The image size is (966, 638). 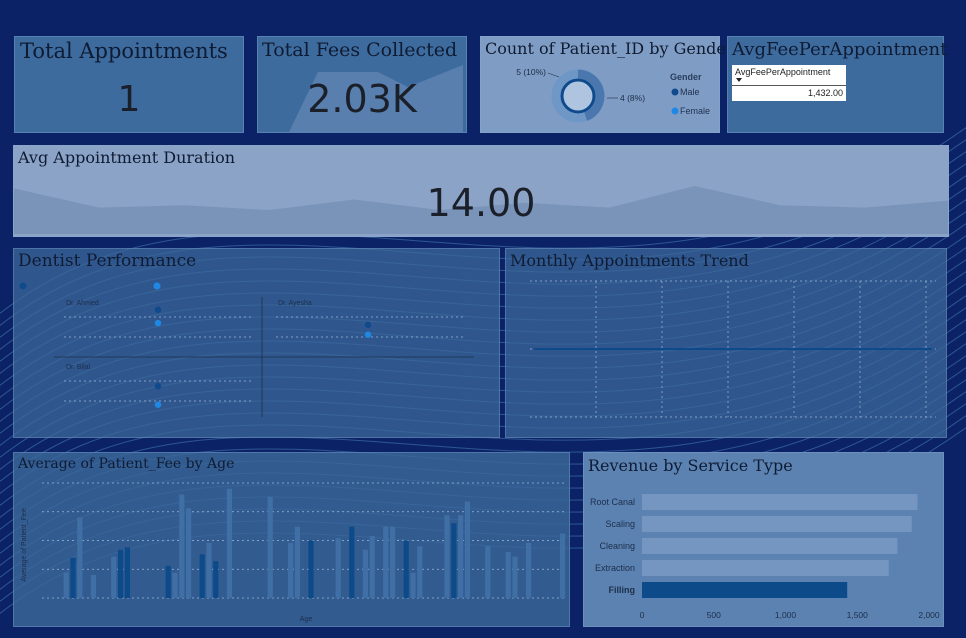 I want to click on donut-leader-female, so click(x=553, y=75).